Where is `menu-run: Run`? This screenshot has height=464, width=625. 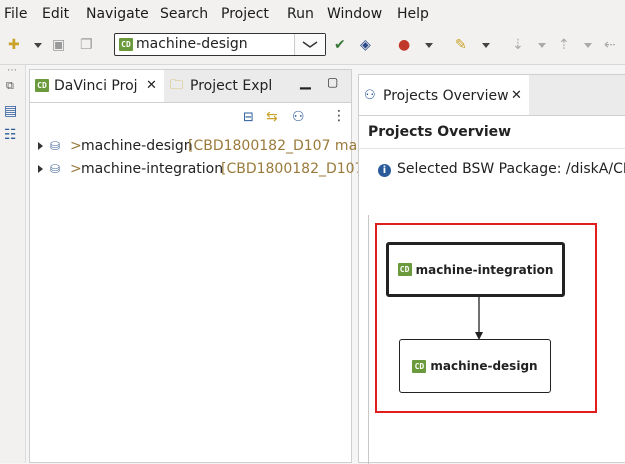
menu-run: Run is located at coordinates (300, 14).